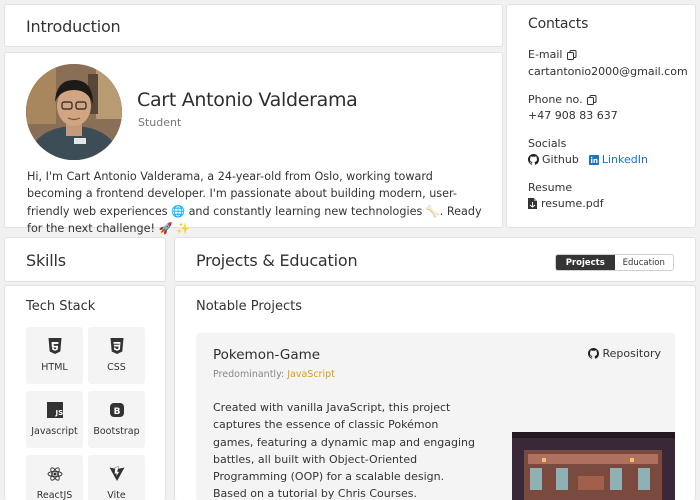  I want to click on tab-education: Education, so click(643, 262).